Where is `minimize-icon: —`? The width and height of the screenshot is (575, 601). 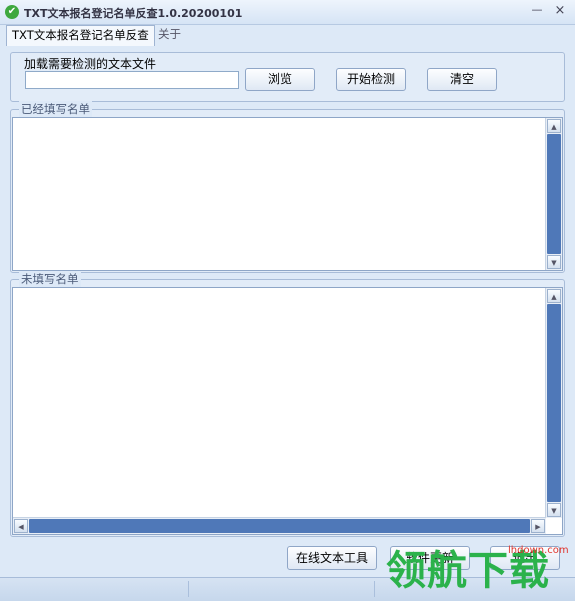
minimize-icon: — is located at coordinates (537, 11).